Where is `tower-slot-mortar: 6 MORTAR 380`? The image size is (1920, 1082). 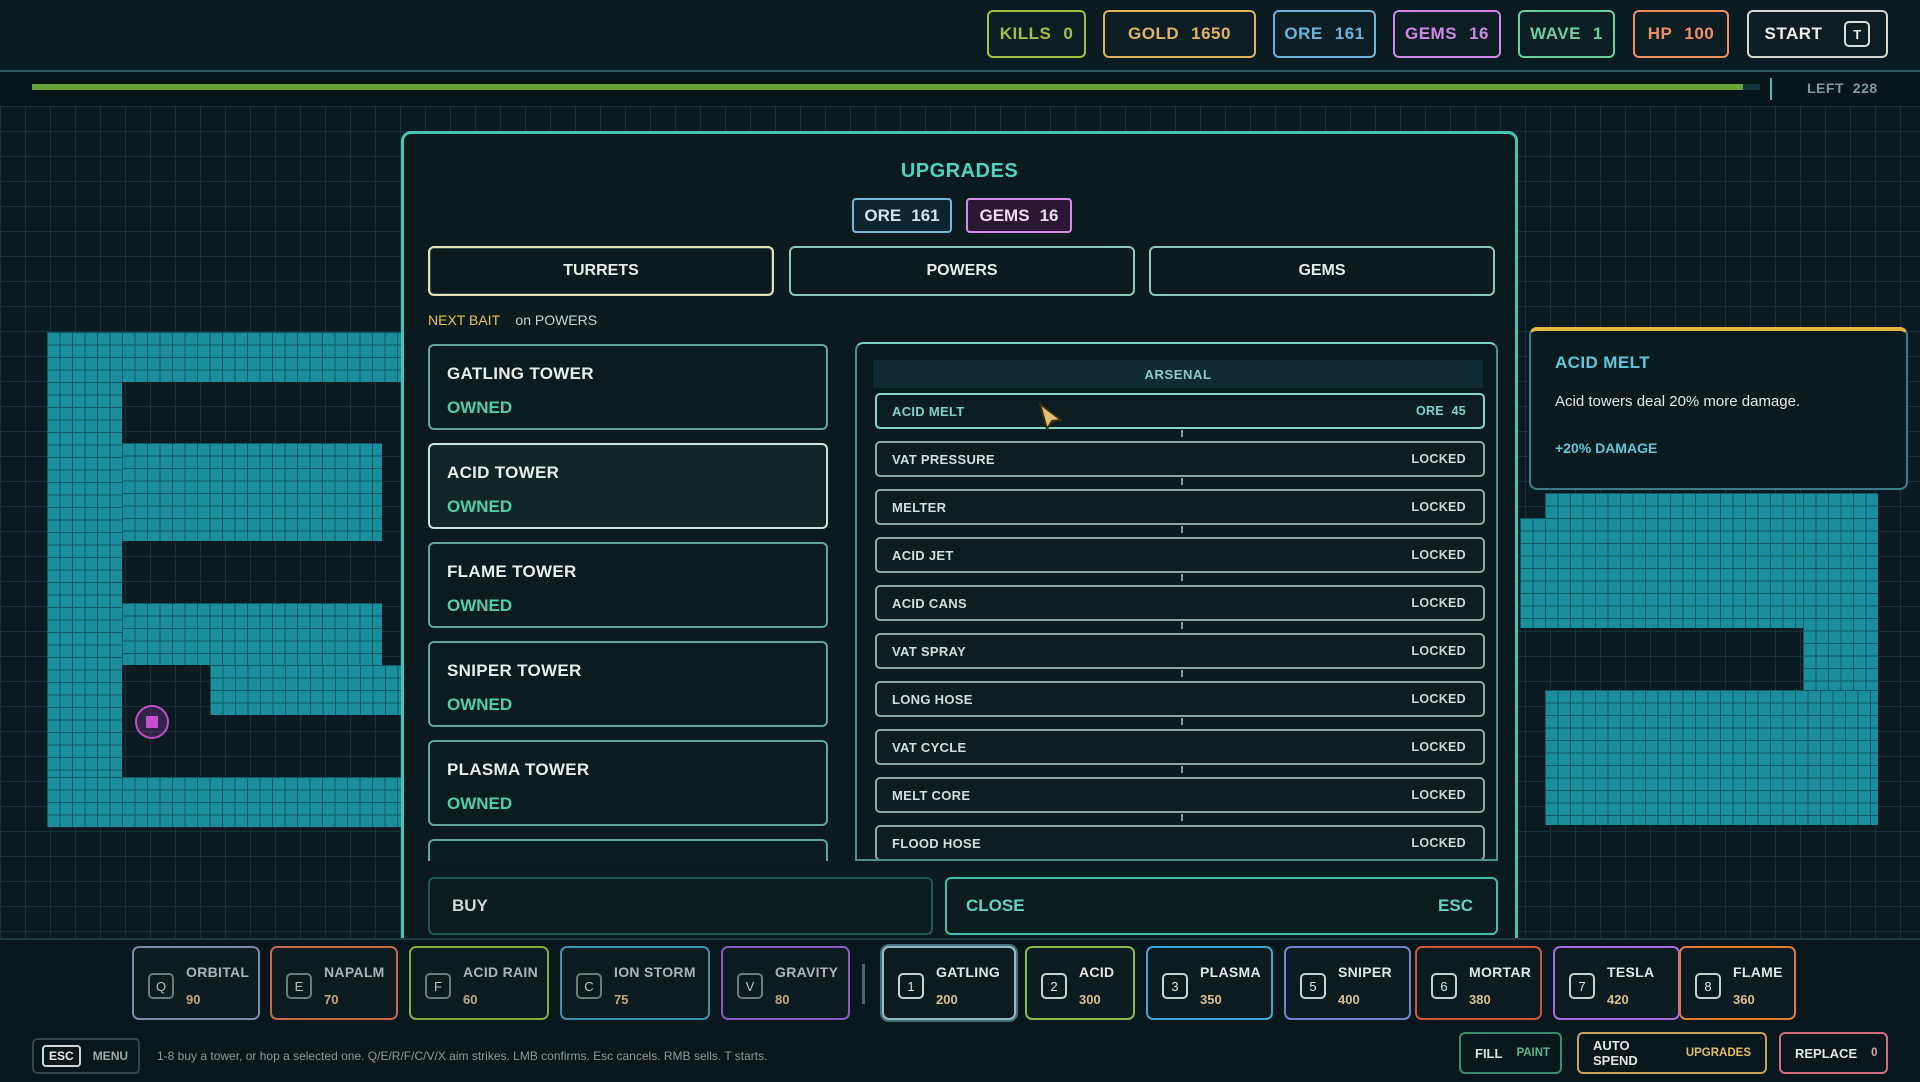
tower-slot-mortar: 6 MORTAR 380 is located at coordinates (1478, 983).